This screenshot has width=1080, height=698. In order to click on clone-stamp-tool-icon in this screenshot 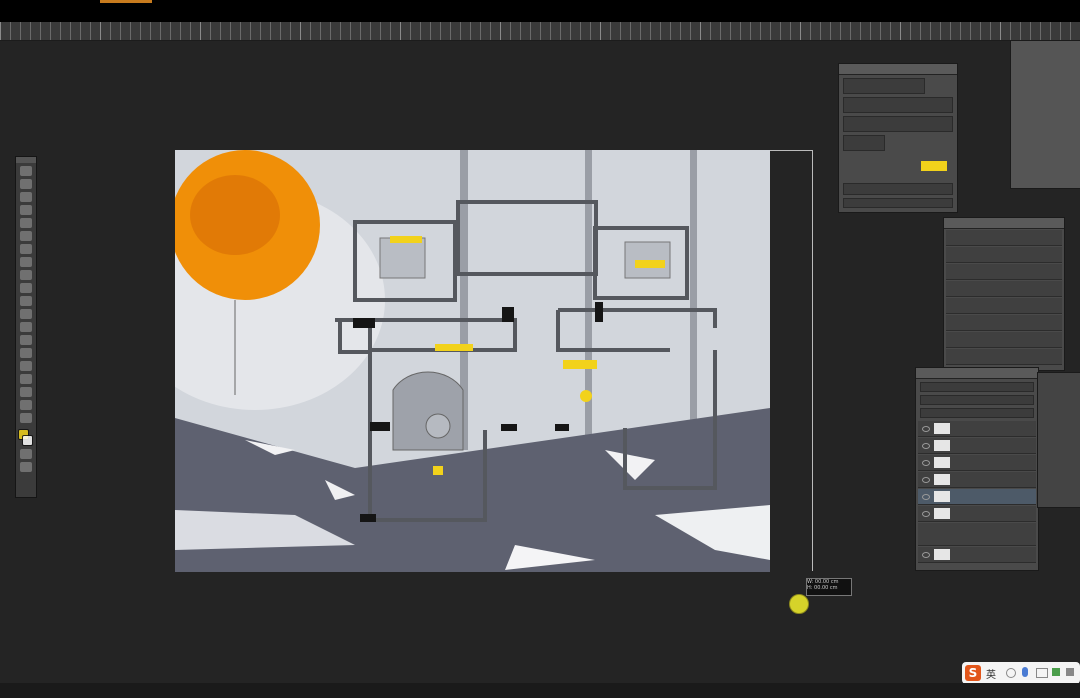, I will do `click(26, 275)`.